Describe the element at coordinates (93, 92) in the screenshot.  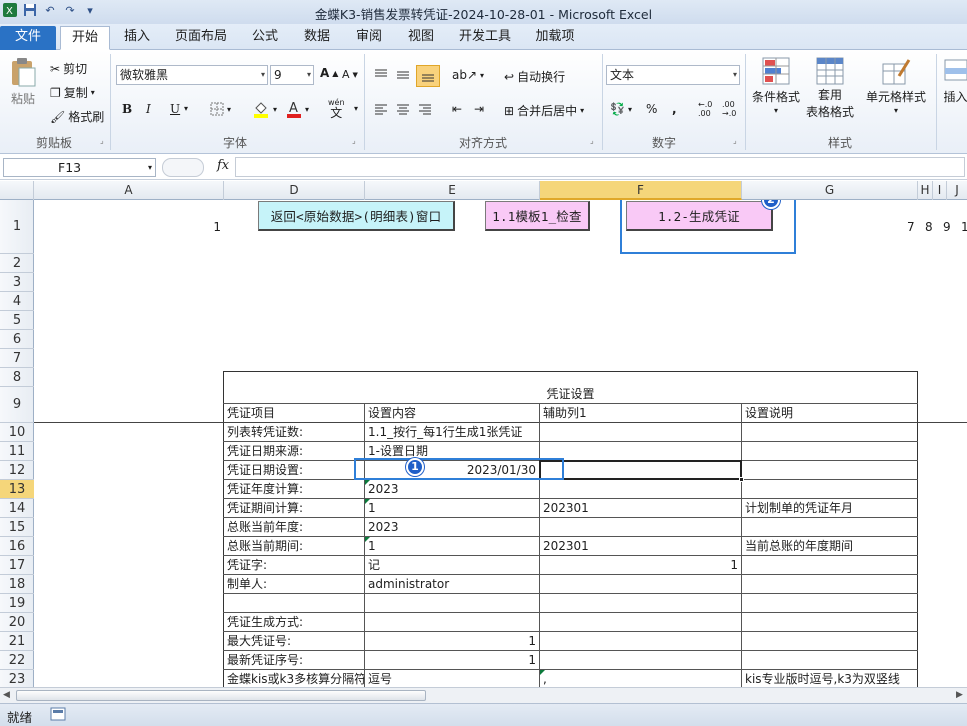
I see `copy-dropdown-icon: ▾` at that location.